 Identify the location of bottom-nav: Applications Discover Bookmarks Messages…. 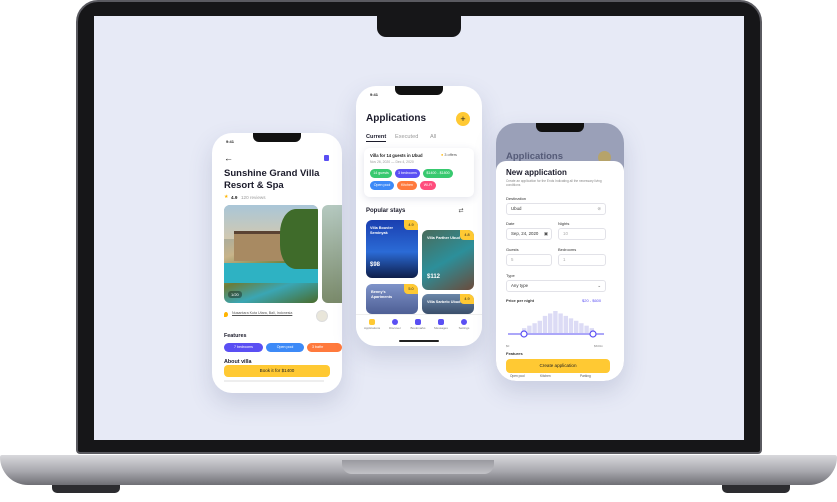
(419, 330).